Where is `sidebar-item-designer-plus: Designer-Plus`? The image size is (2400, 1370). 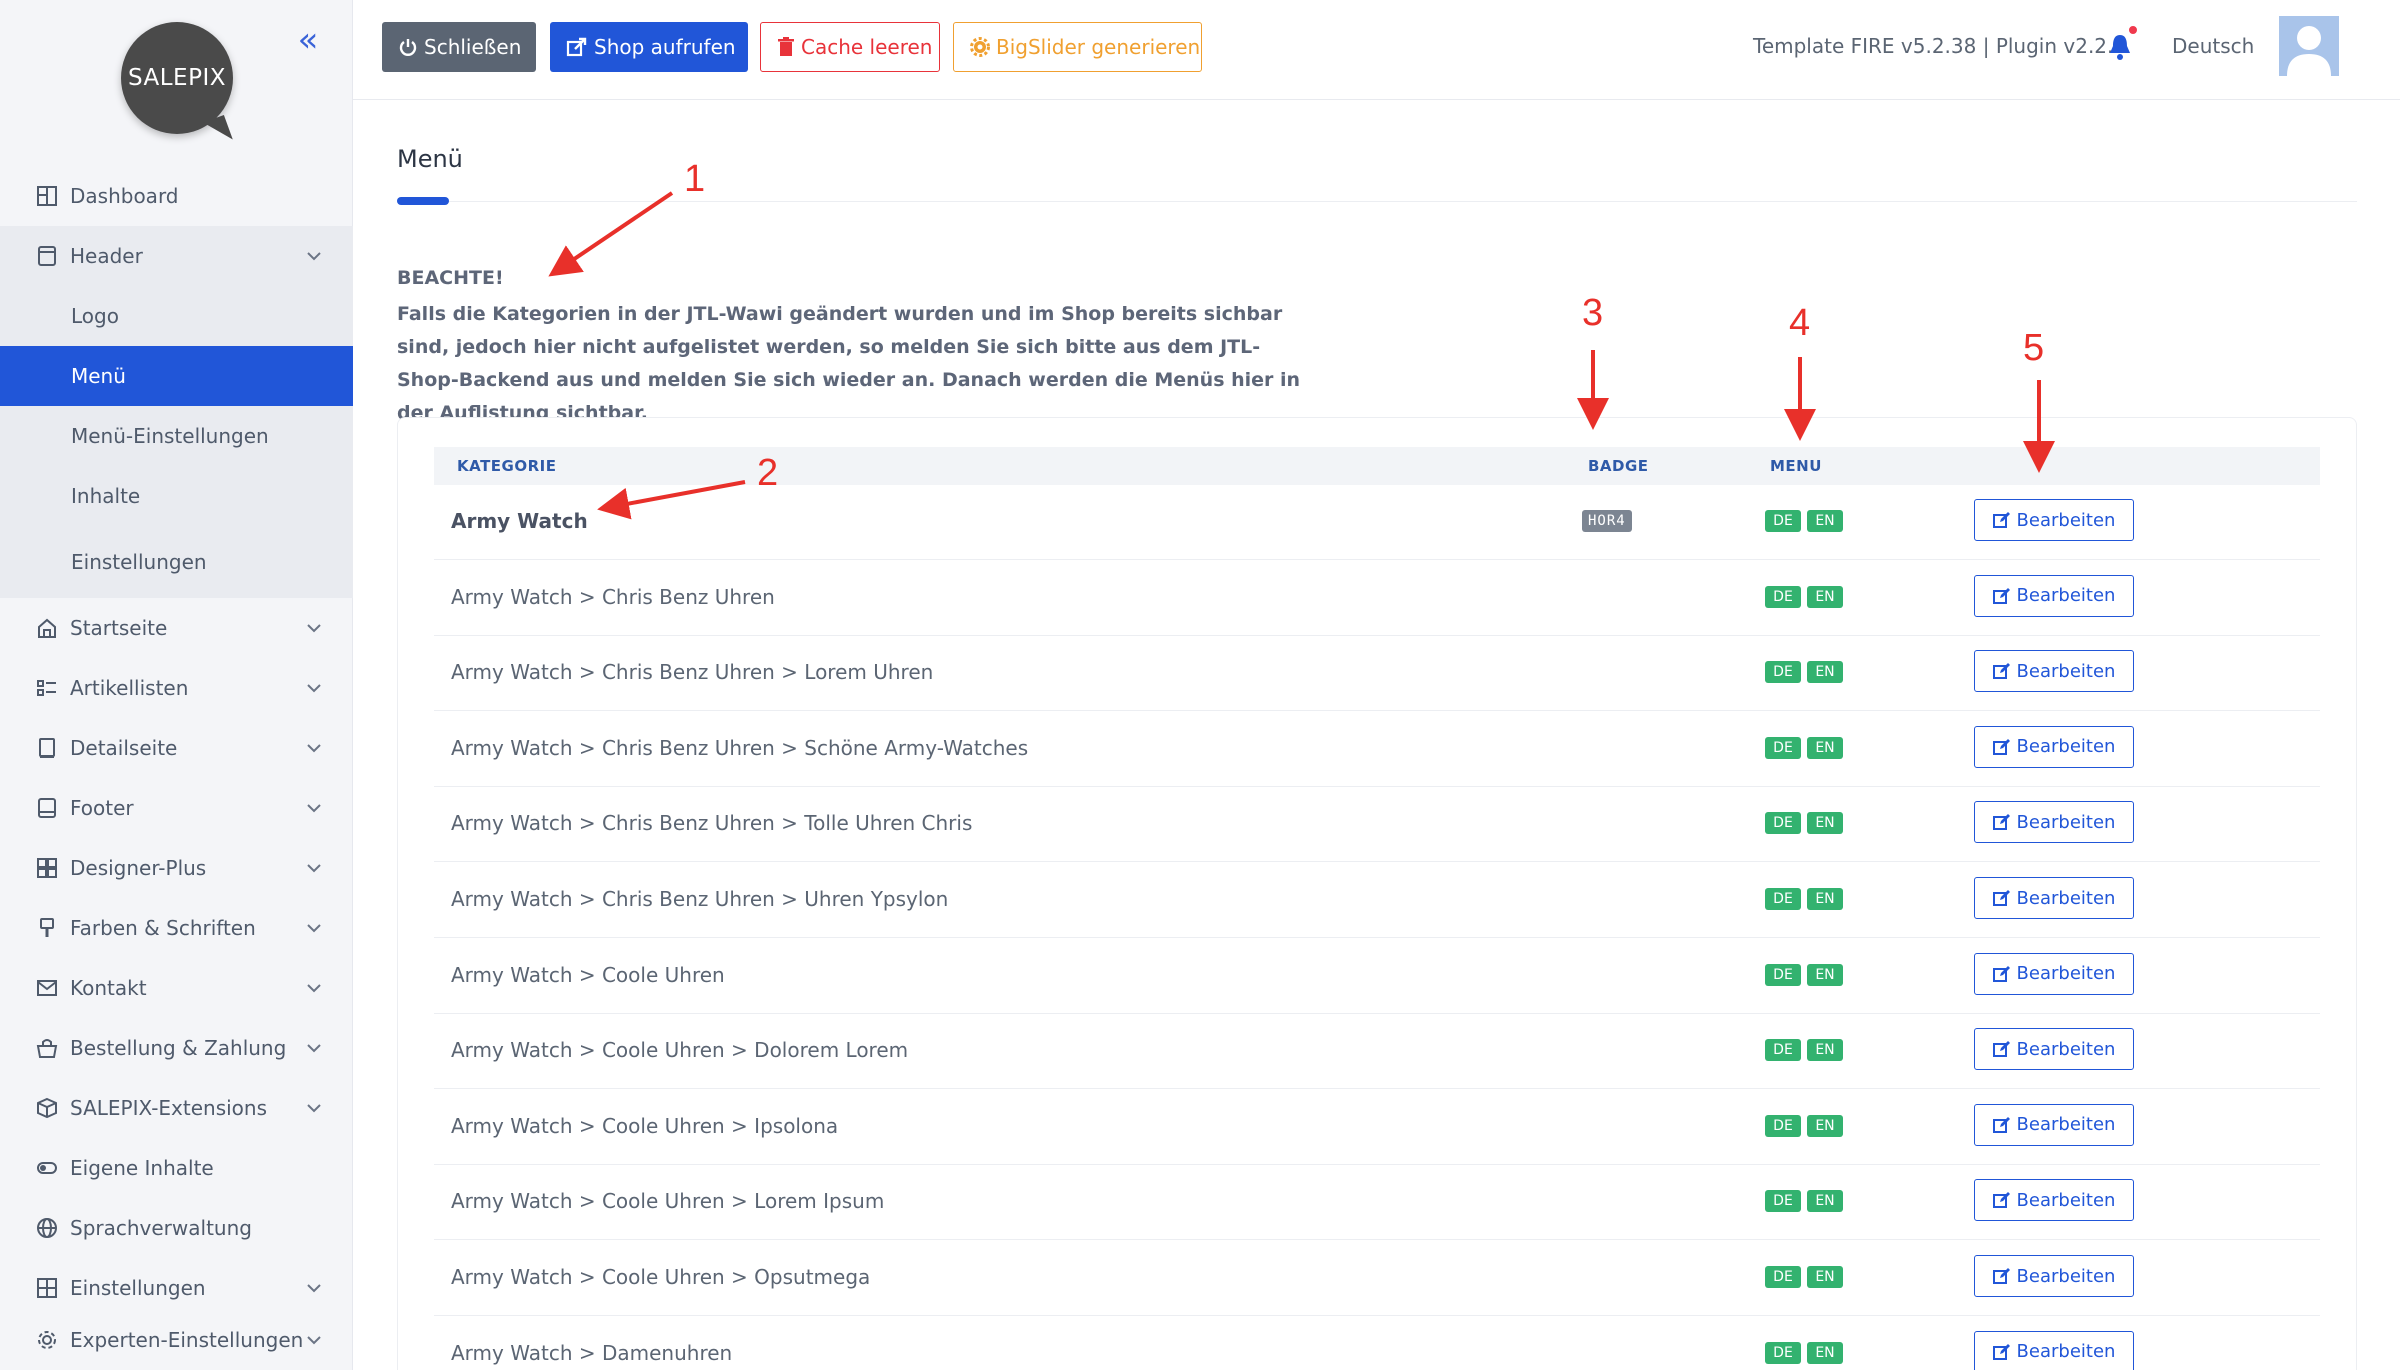
sidebar-item-designer-plus: Designer-Plus is located at coordinates (176, 868).